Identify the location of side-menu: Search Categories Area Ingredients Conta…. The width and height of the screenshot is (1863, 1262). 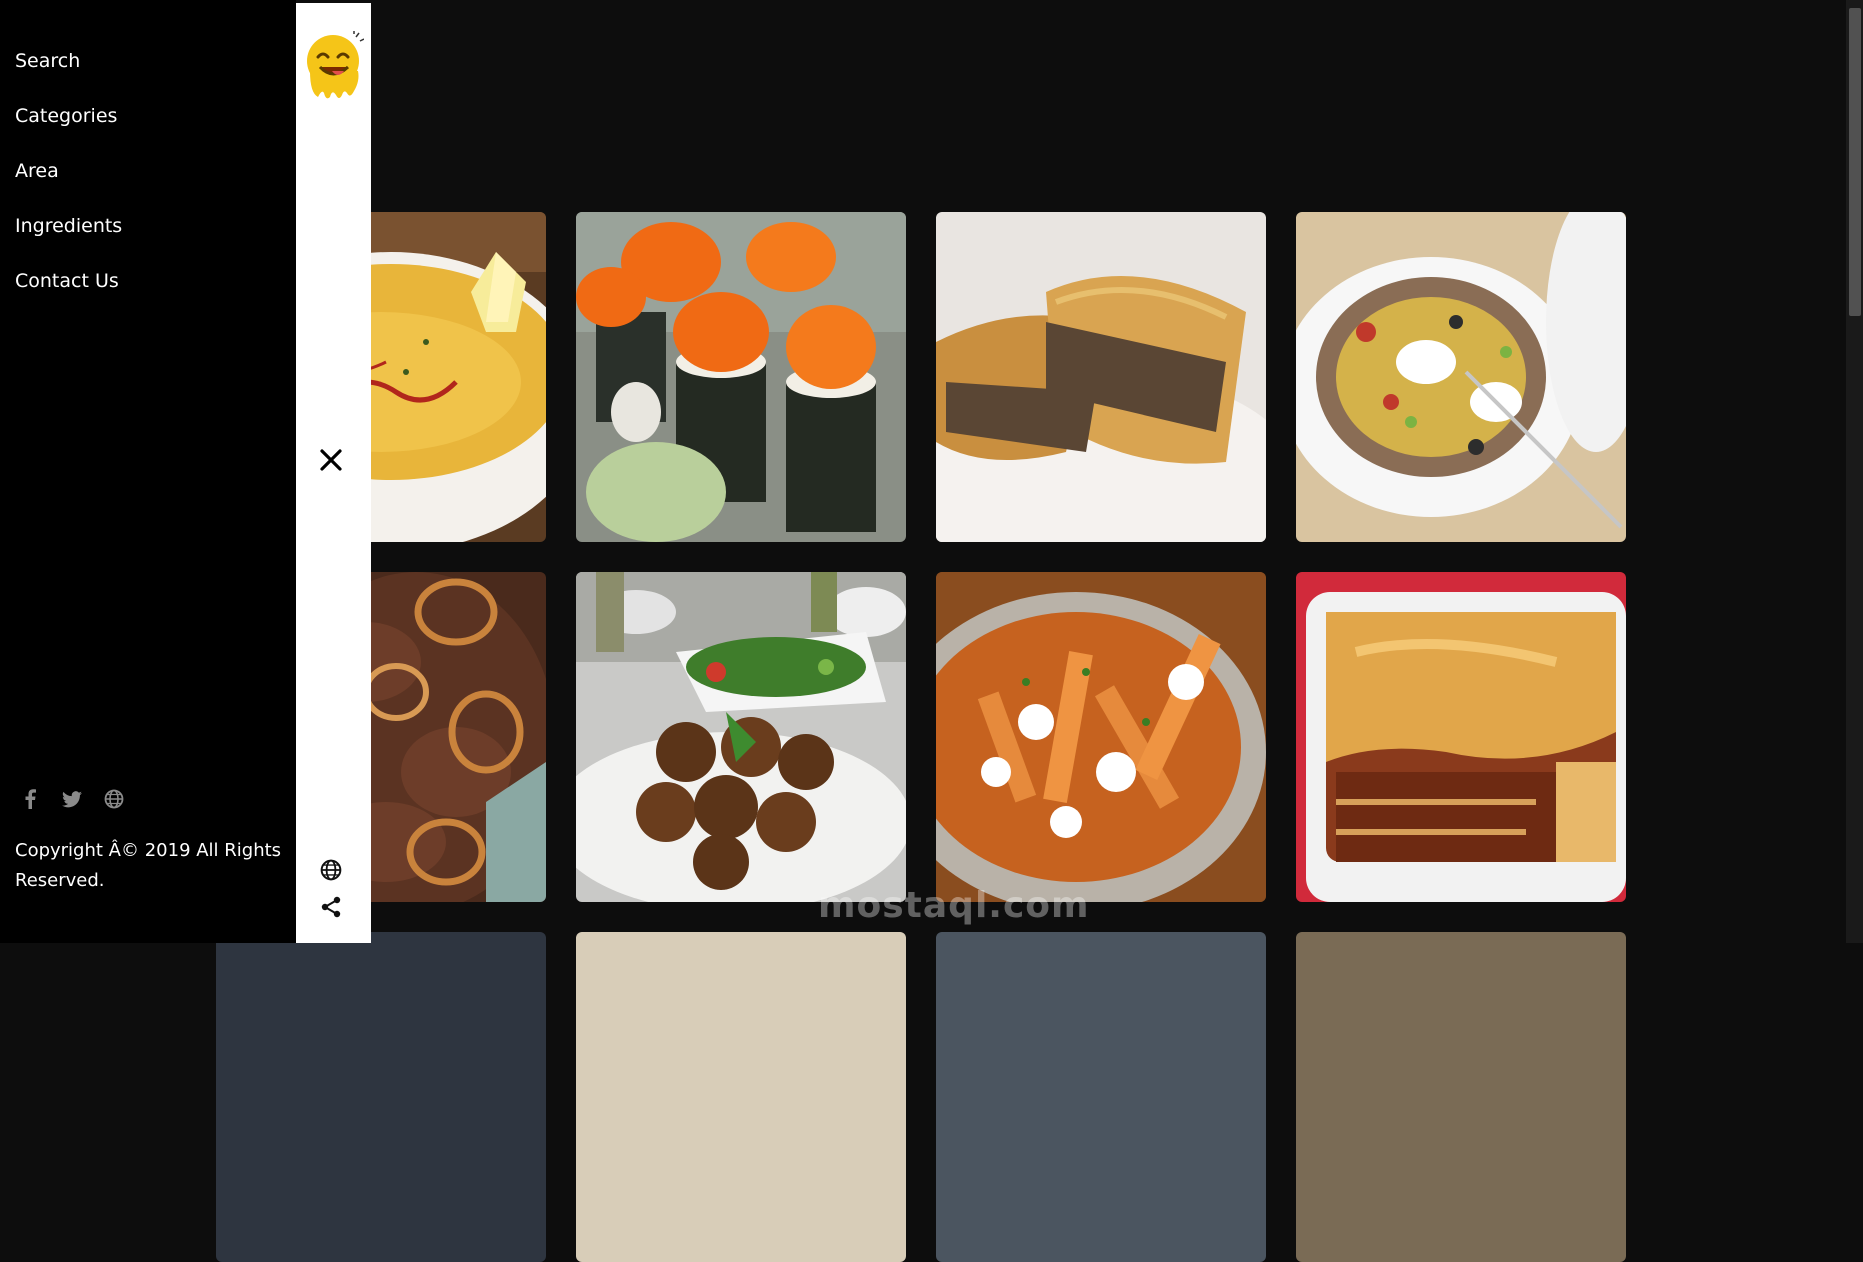
(148, 471).